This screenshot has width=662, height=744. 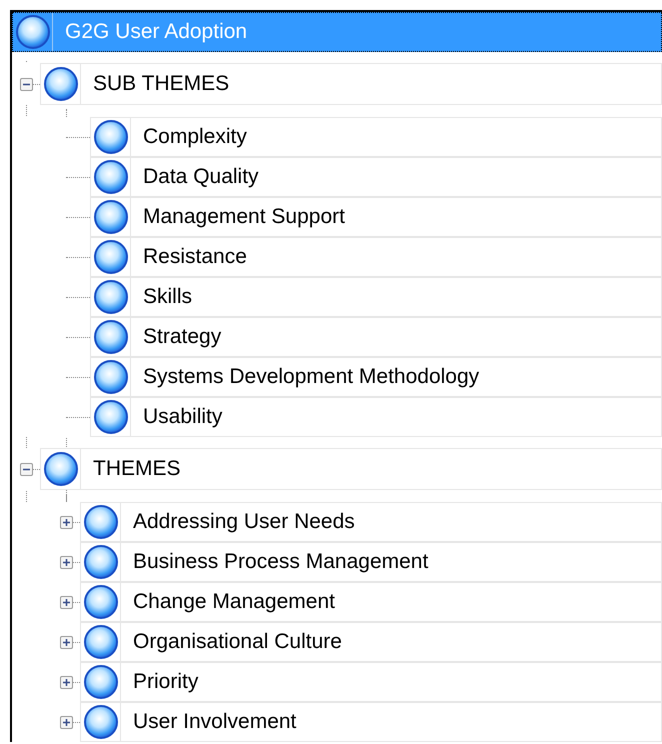 I want to click on tree-node: Change Management, so click(x=371, y=602).